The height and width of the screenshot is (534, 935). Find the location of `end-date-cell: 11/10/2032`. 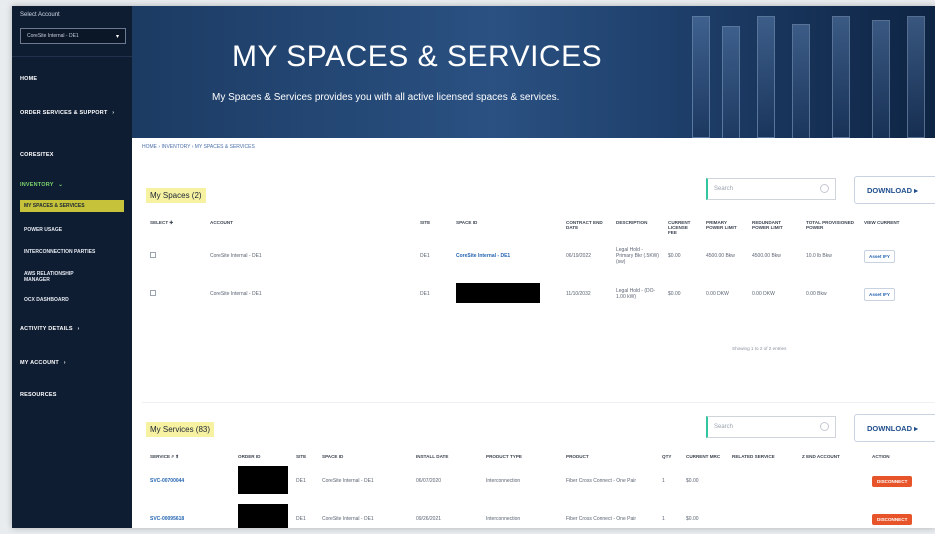

end-date-cell: 11/10/2032 is located at coordinates (578, 294).